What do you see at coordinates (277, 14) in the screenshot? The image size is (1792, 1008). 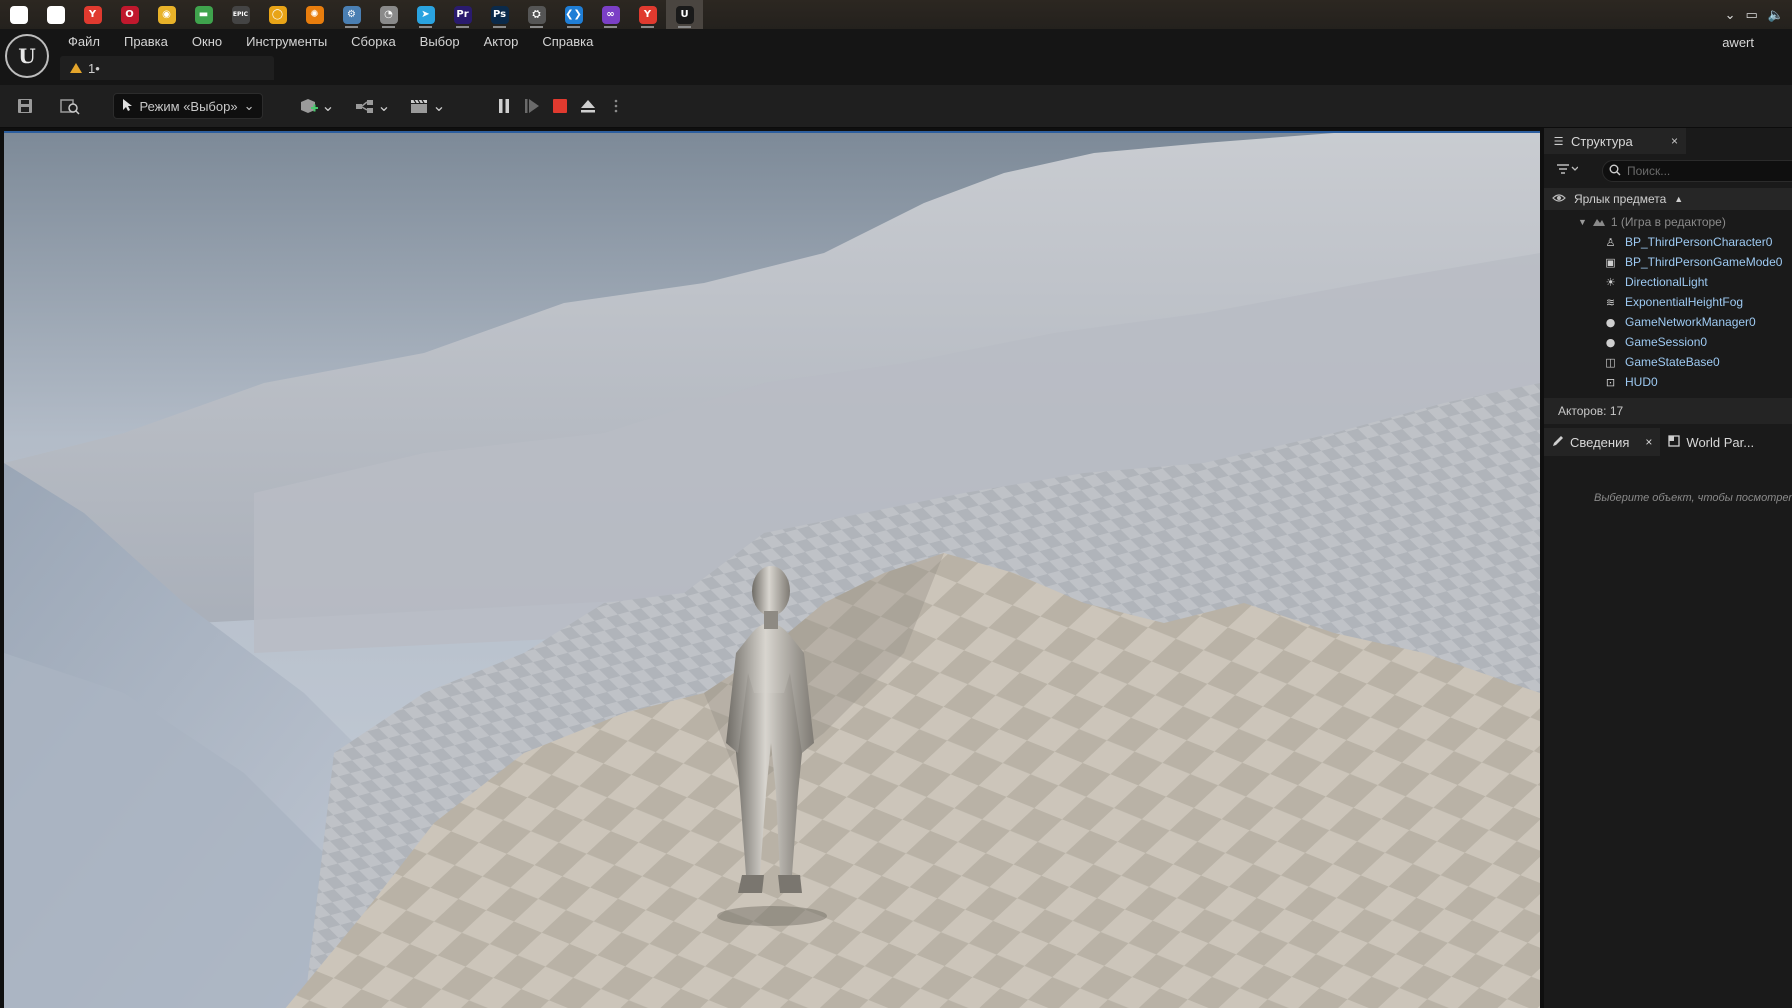 I see `circle-app-icon: ◯` at bounding box center [277, 14].